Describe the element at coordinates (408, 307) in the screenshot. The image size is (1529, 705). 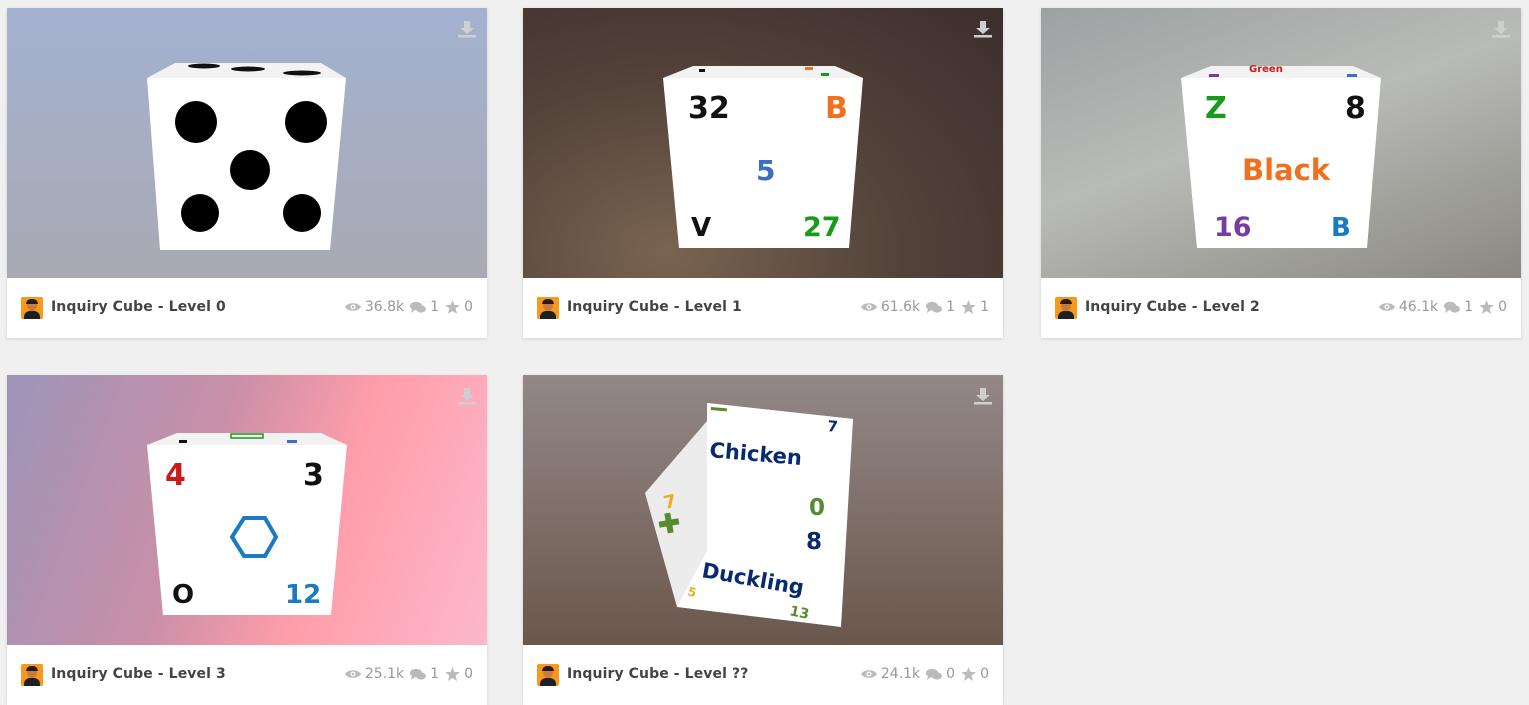
I see `stats: 36.8k 1 0` at that location.